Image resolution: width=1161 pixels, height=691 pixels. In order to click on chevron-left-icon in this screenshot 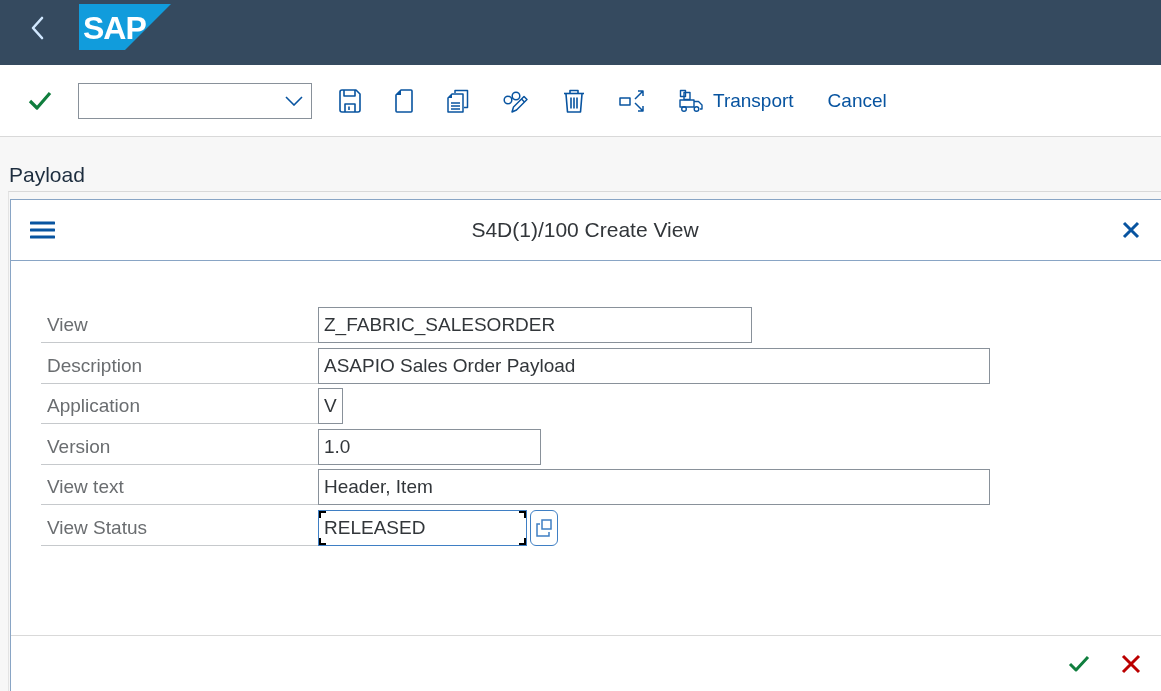, I will do `click(37, 28)`.